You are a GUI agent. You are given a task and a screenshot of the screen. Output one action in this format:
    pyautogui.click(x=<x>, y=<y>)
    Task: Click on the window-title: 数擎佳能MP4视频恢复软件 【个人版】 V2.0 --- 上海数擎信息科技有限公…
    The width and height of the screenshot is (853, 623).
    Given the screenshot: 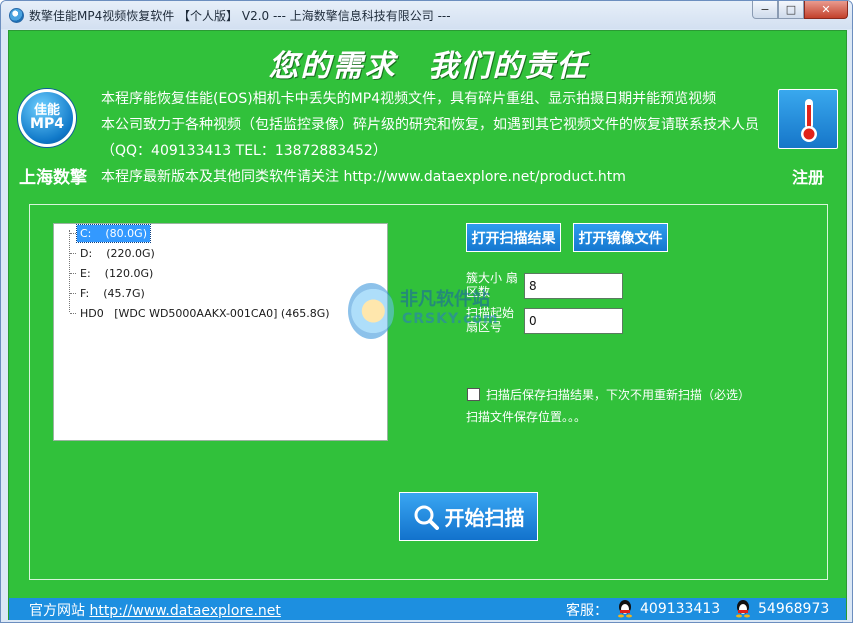 What is the action you would take?
    pyautogui.click(x=240, y=16)
    